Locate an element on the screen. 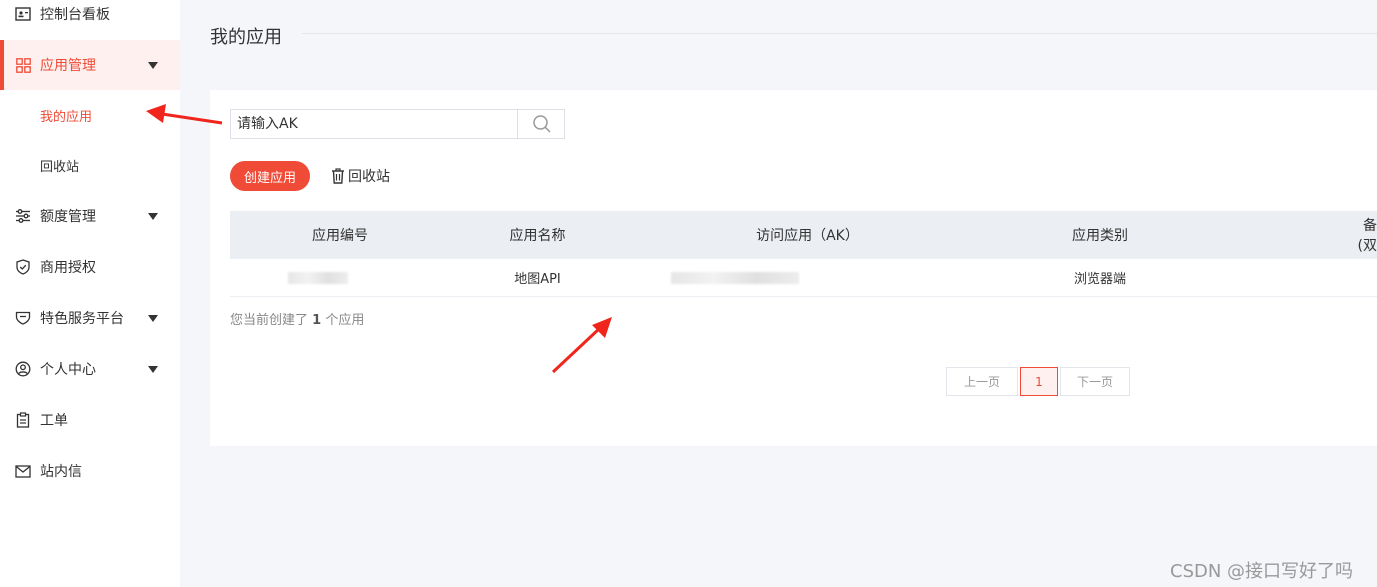 Image resolution: width=1377 pixels, height=587 pixels. mail-icon is located at coordinates (23, 471).